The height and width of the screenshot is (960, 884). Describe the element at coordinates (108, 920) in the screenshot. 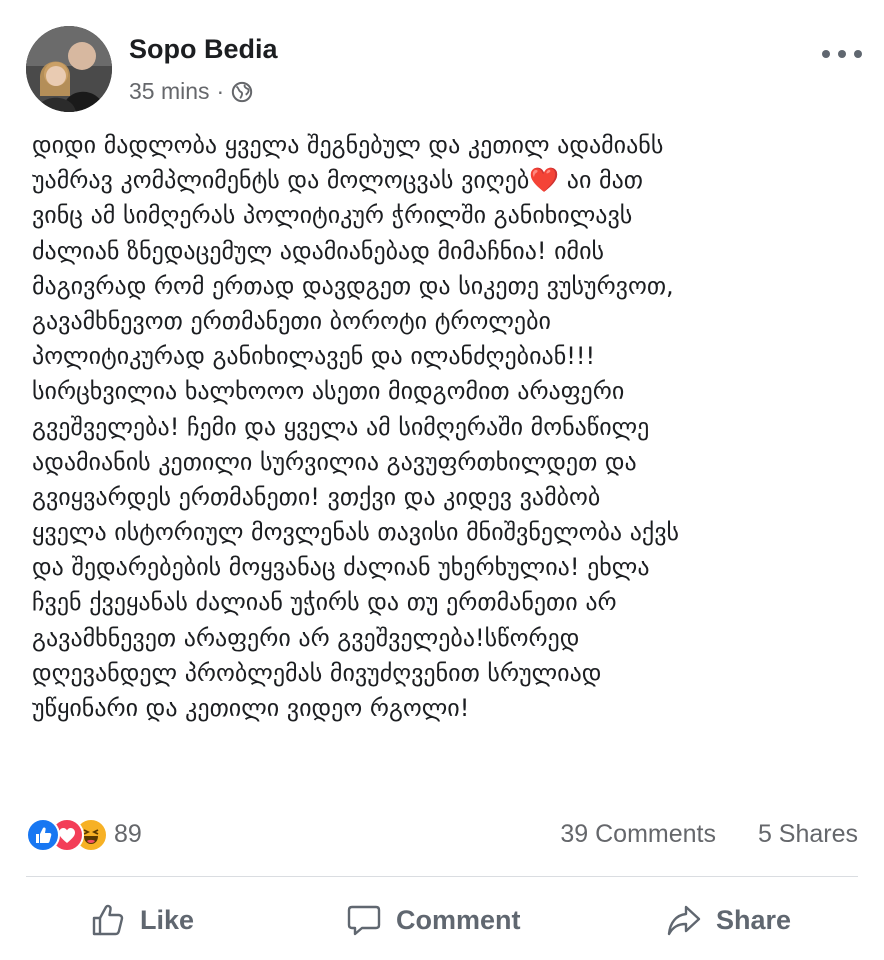

I see `thumbs-up-icon` at that location.